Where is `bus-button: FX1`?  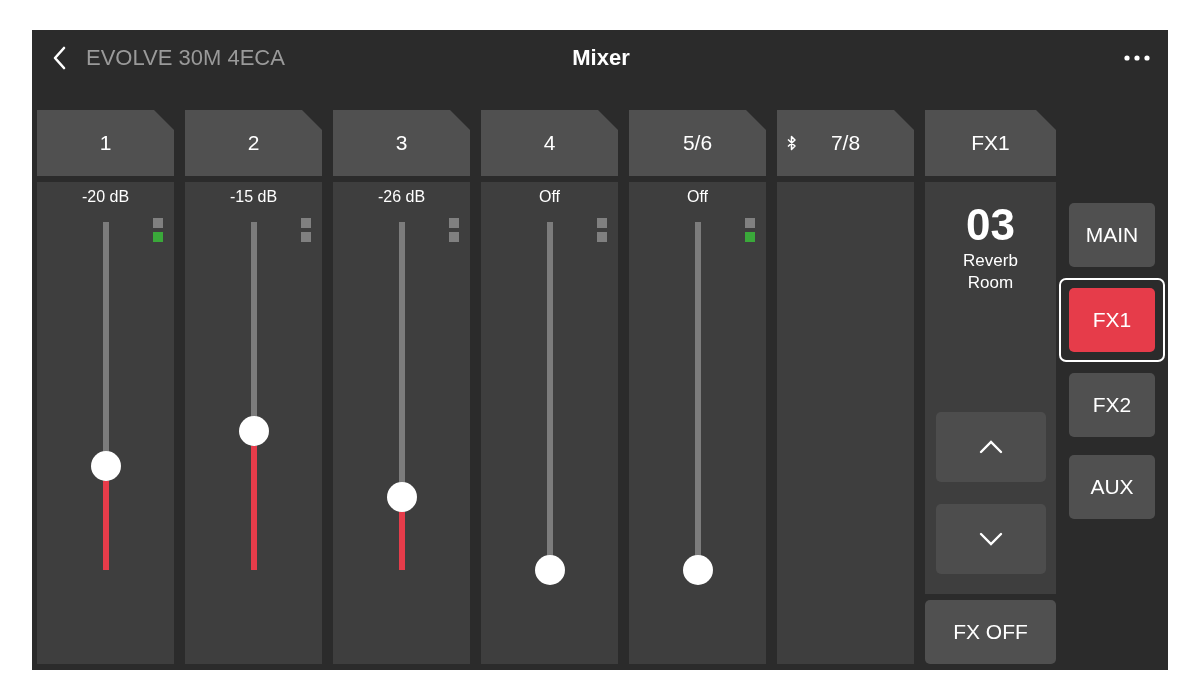
bus-button: FX1 is located at coordinates (1112, 320).